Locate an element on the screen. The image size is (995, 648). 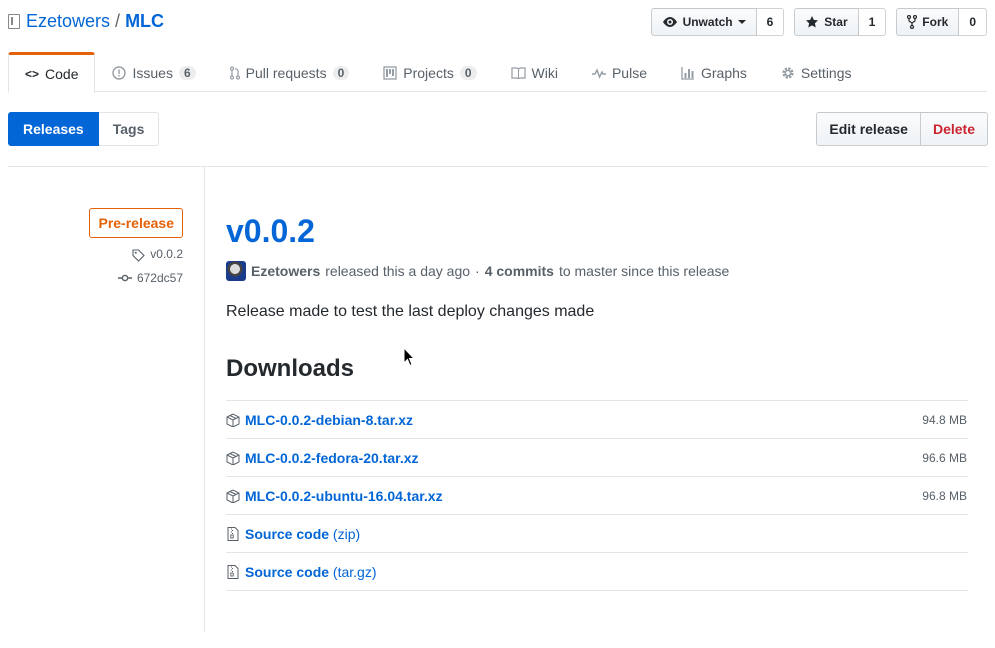
downloads-heading: Downloads is located at coordinates (290, 368).